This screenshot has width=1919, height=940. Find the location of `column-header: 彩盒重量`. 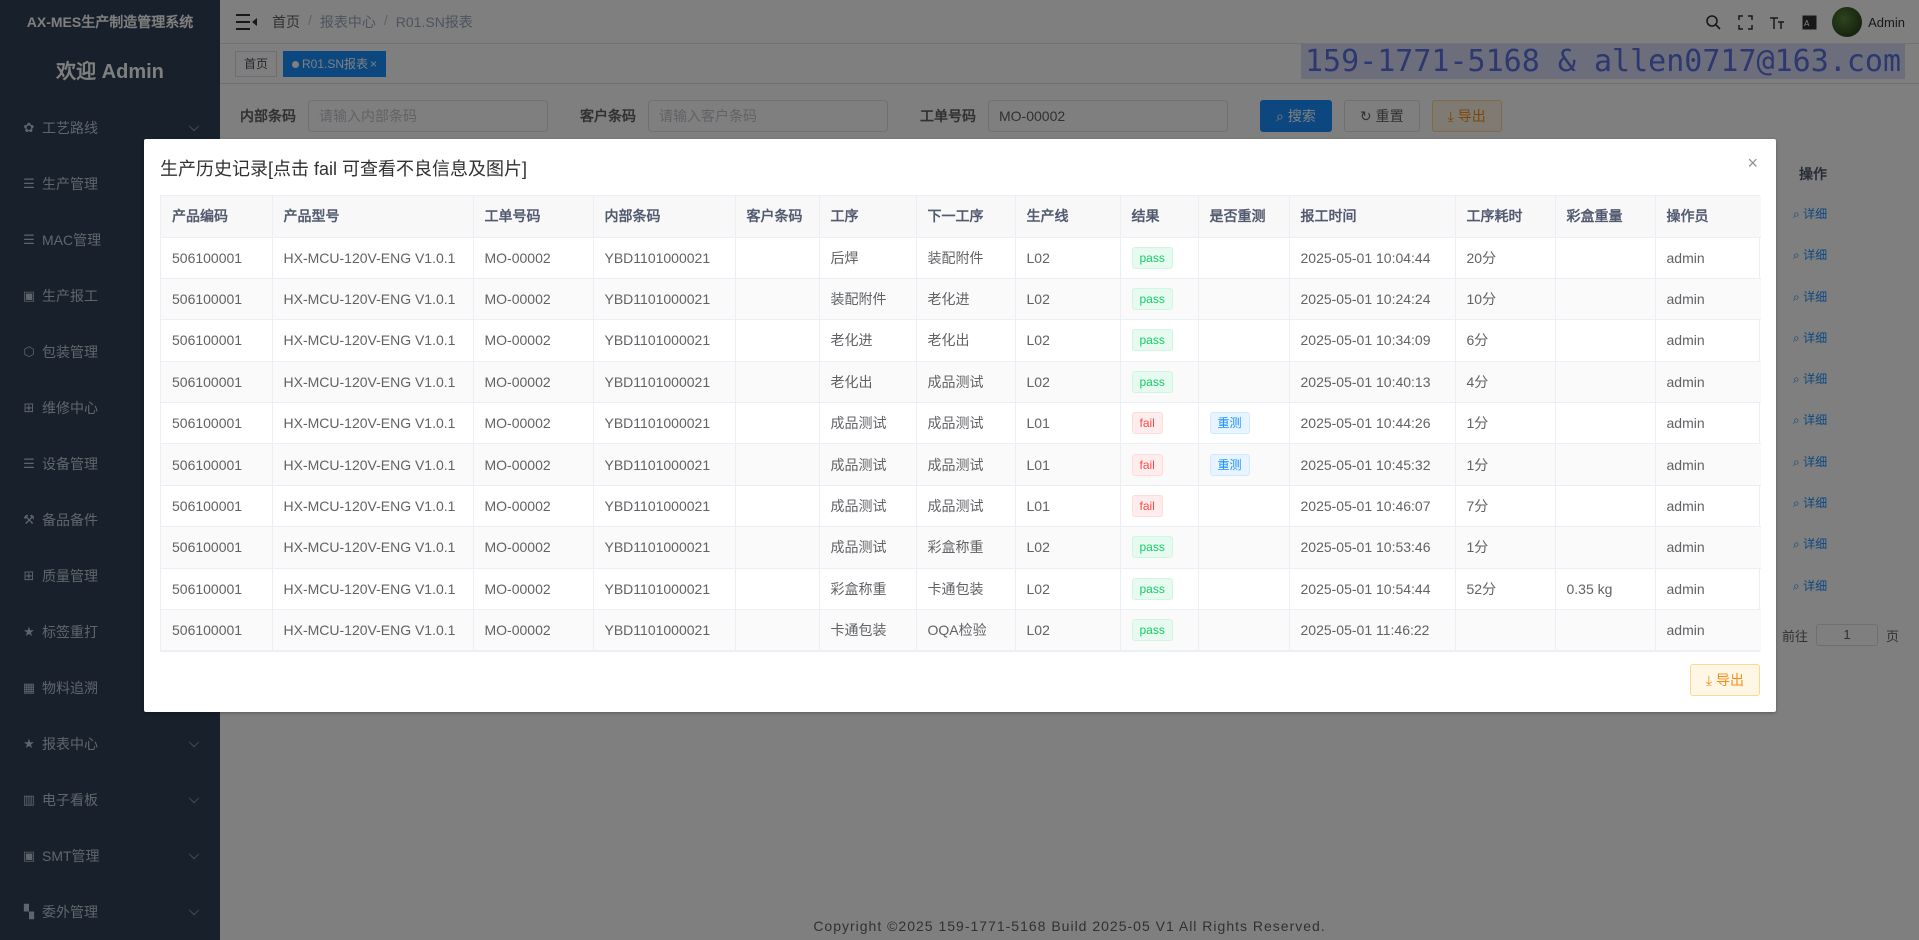

column-header: 彩盒重量 is located at coordinates (1605, 217).